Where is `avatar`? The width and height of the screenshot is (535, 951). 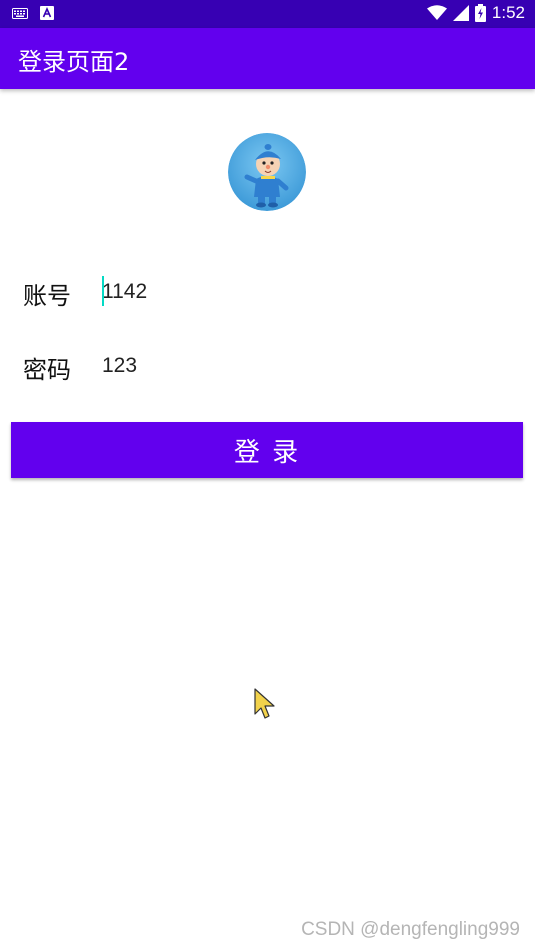 avatar is located at coordinates (267, 172).